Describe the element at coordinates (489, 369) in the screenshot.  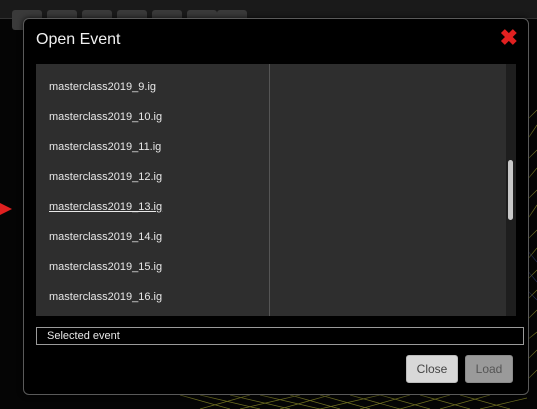
I see `load-button: Load` at that location.